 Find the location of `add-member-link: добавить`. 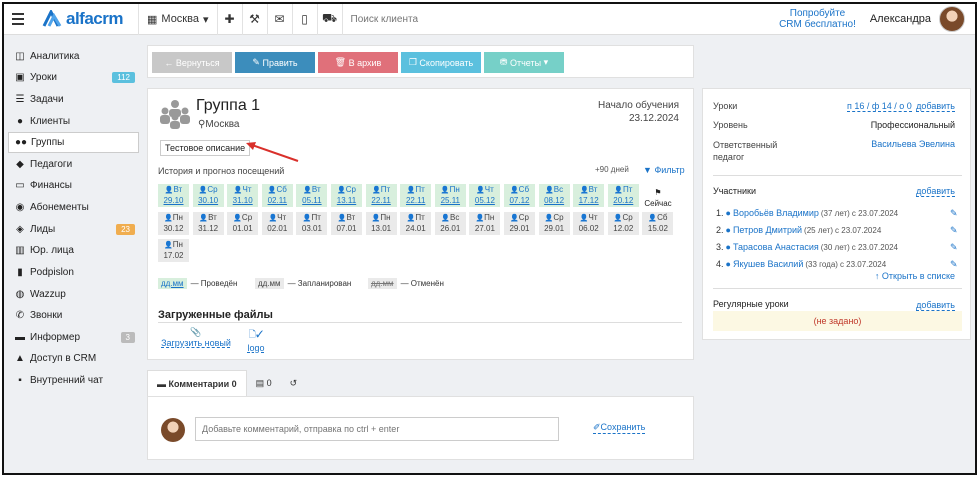

add-member-link: добавить is located at coordinates (935, 191).